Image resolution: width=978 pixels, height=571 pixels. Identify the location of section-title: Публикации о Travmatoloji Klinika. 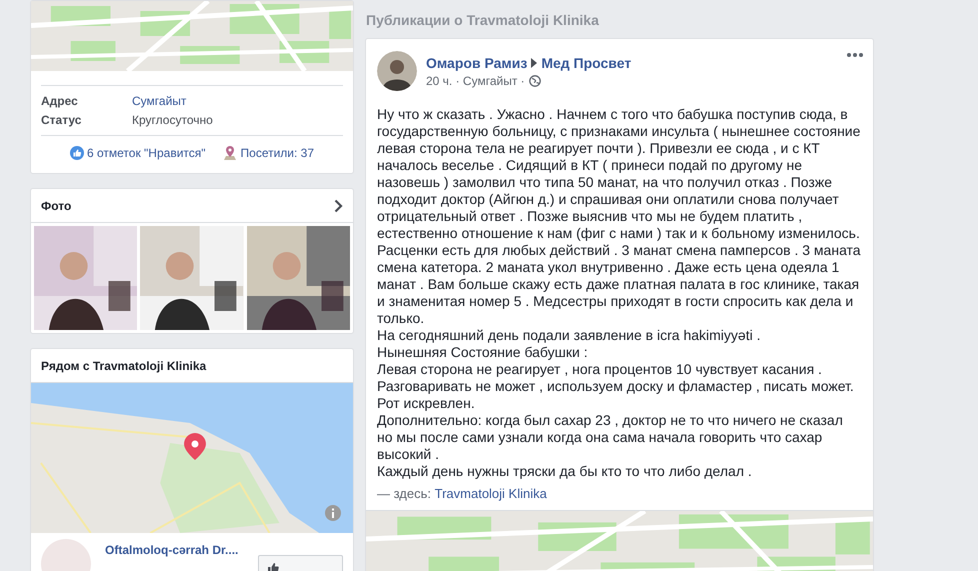
(483, 20).